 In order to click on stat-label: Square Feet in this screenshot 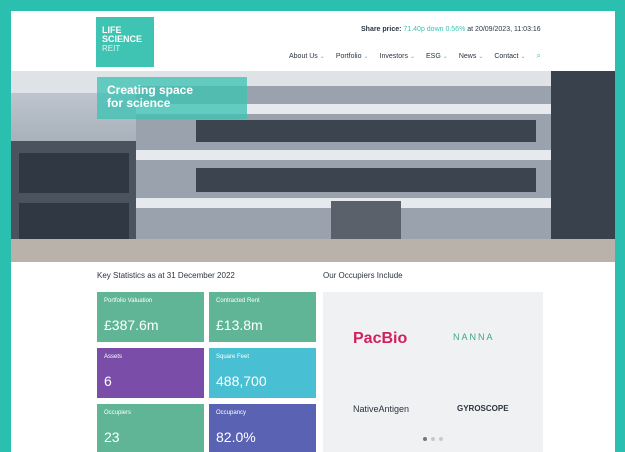, I will do `click(233, 357)`.